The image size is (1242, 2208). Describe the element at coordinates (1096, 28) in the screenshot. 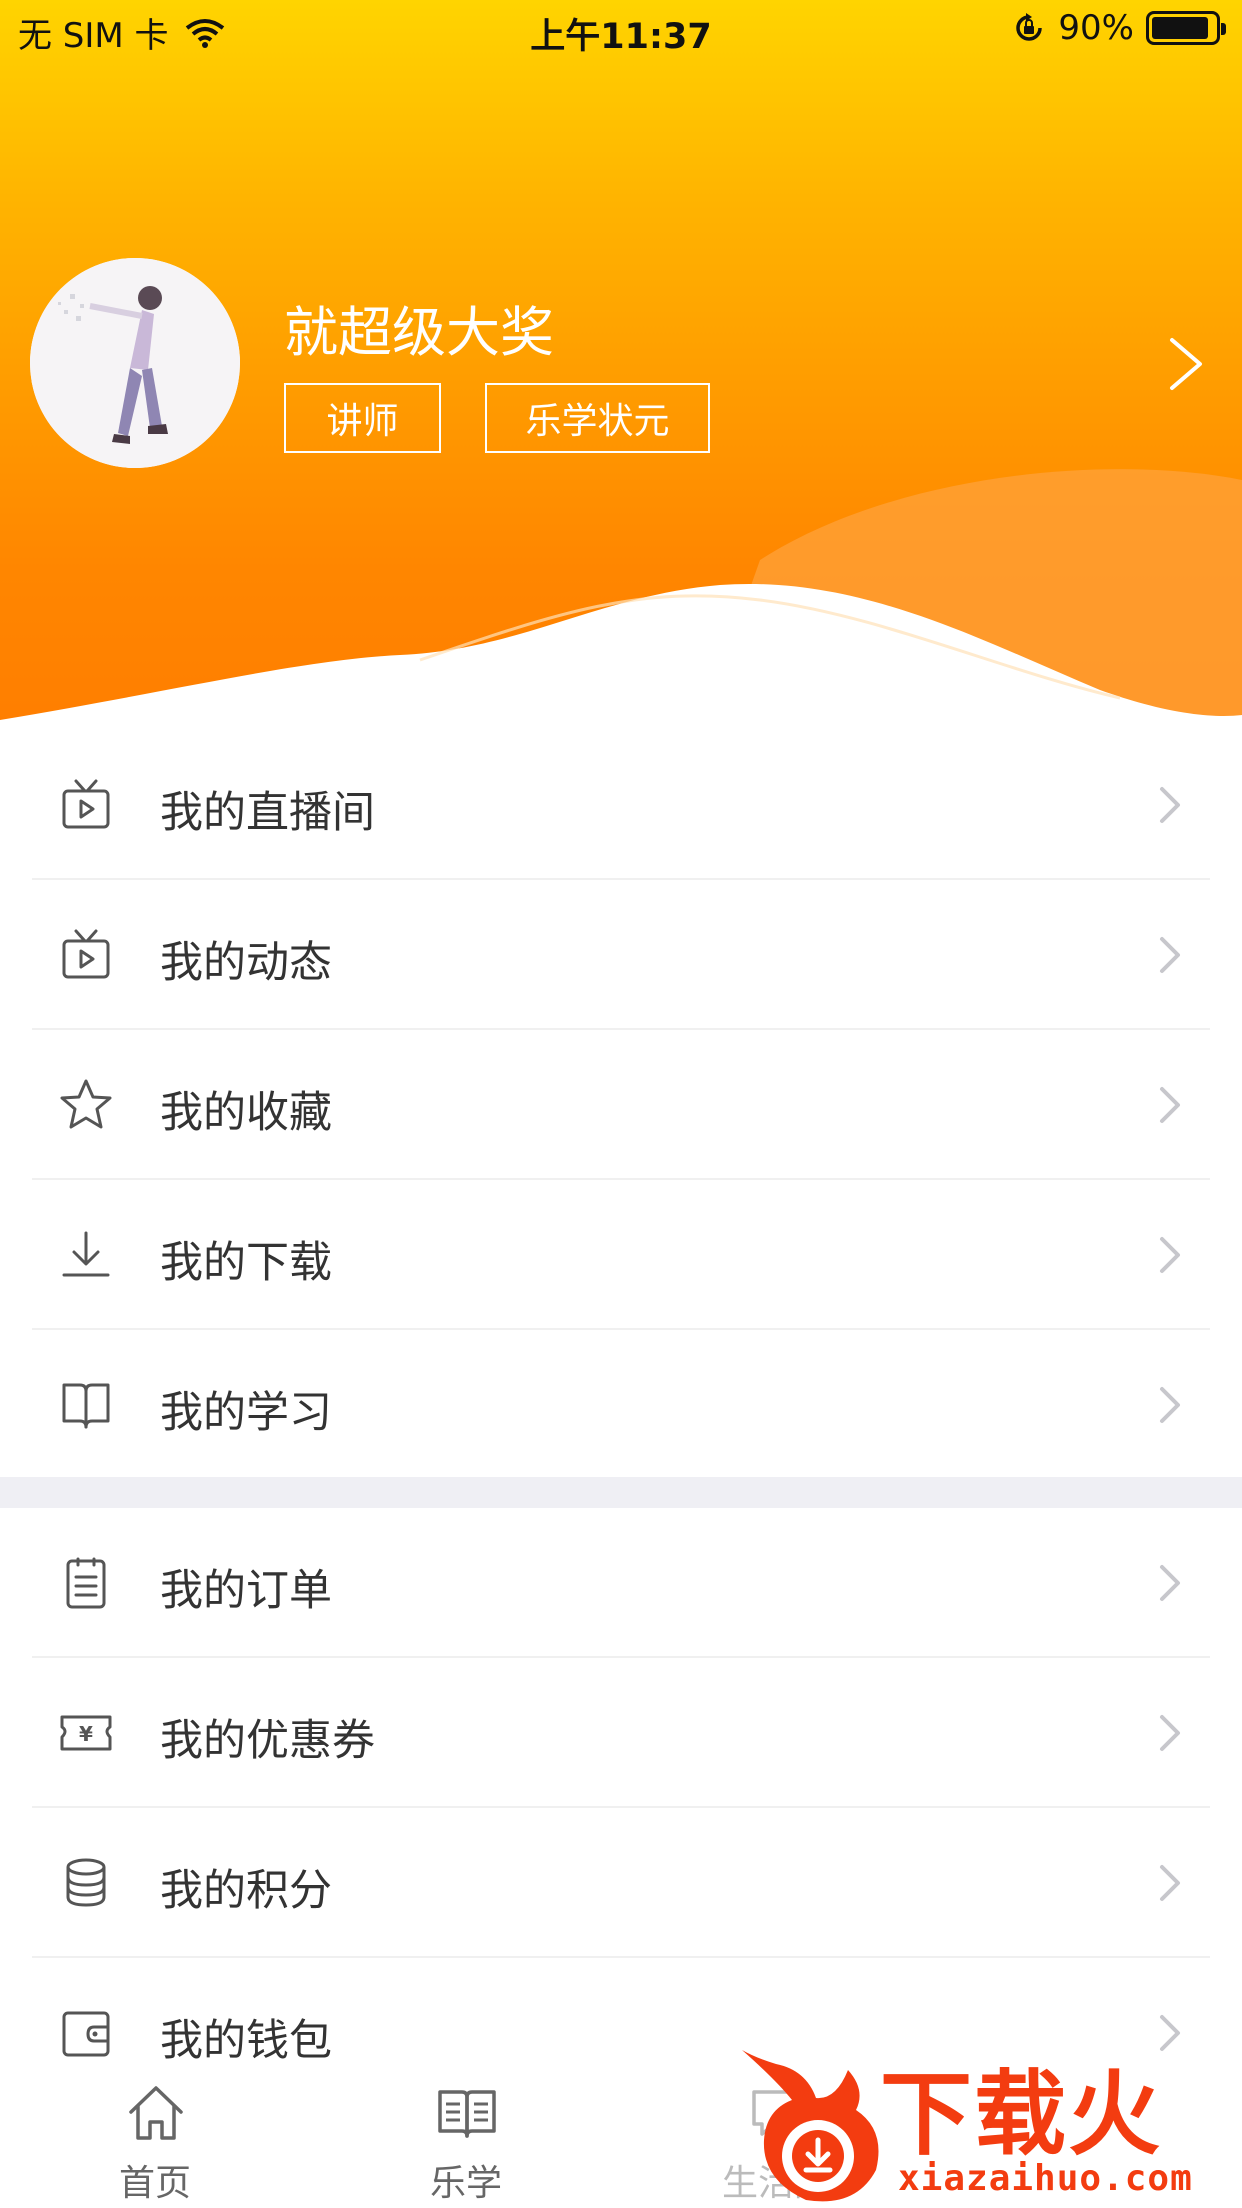

I see `battery-percent: 90%` at that location.